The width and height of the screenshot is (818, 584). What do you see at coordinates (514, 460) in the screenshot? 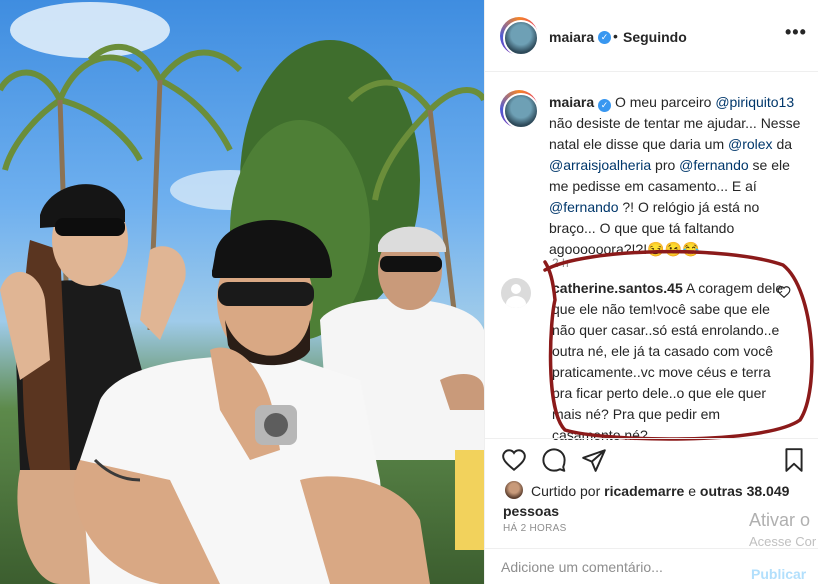
I see `like-heart-icon` at bounding box center [514, 460].